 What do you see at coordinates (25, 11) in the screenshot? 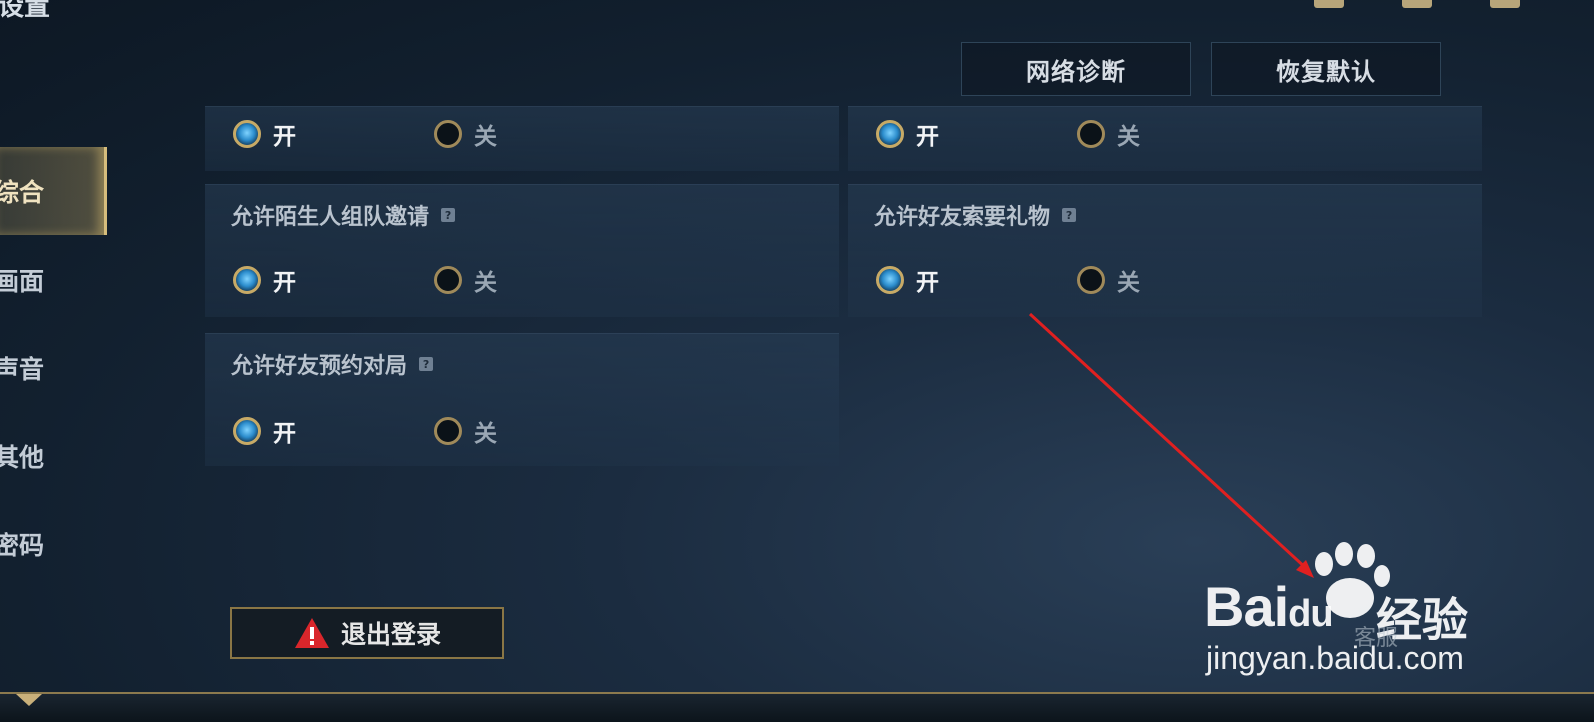
I see `page-title: 设置` at bounding box center [25, 11].